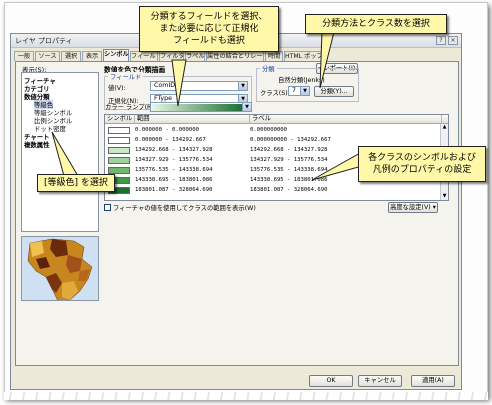 This screenshot has height=405, width=492. I want to click on callout-graduated-colors: [等級色] を選択, so click(76, 183).